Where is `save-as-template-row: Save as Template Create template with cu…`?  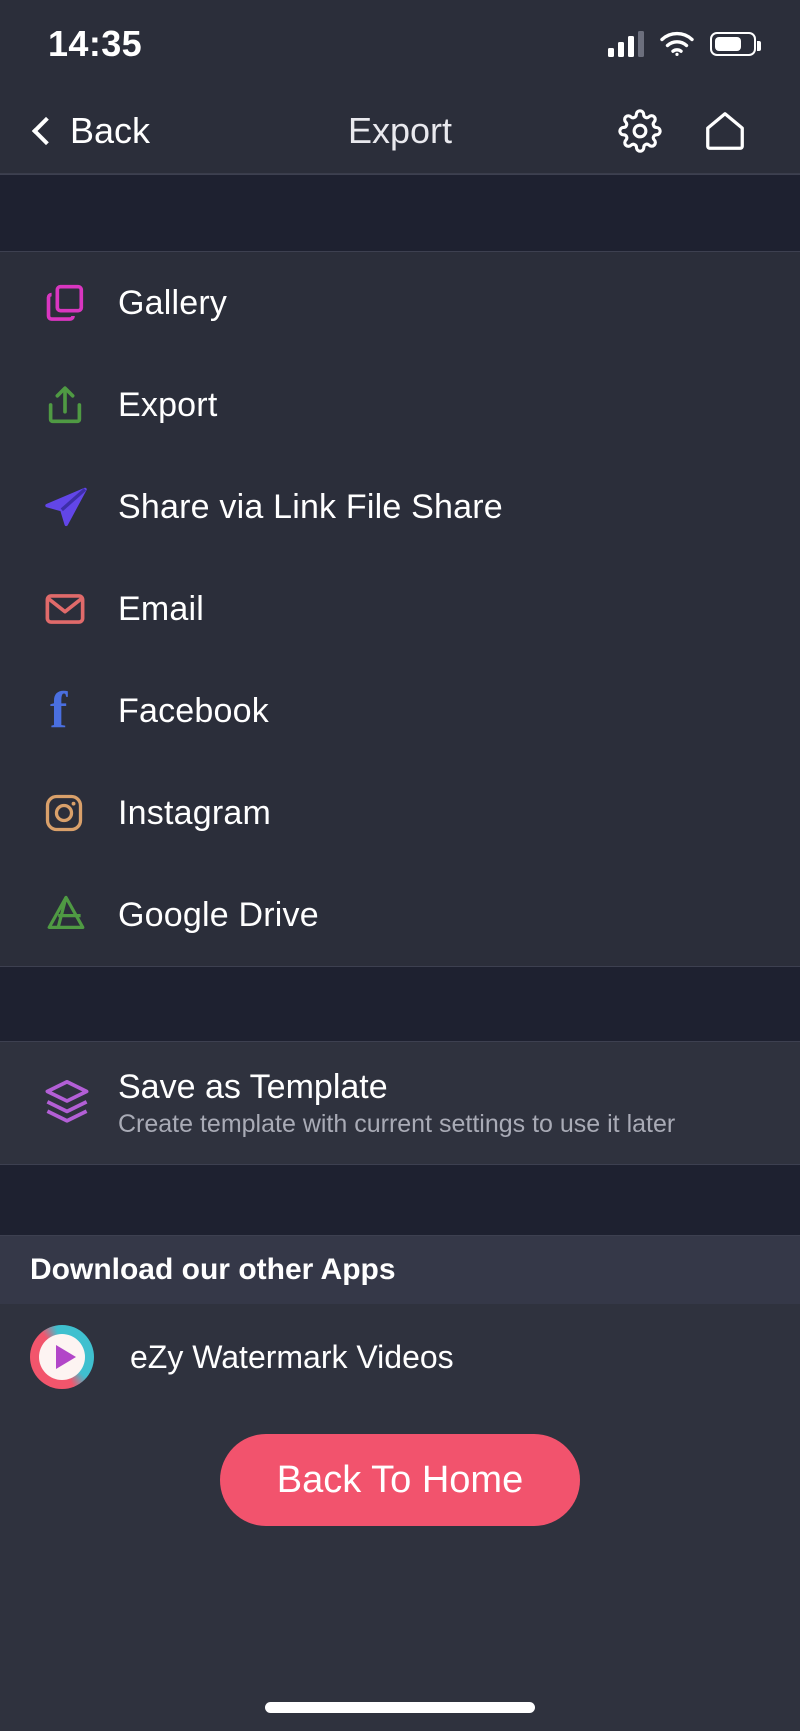
save-as-template-row: Save as Template Create template with cu… is located at coordinates (400, 1103).